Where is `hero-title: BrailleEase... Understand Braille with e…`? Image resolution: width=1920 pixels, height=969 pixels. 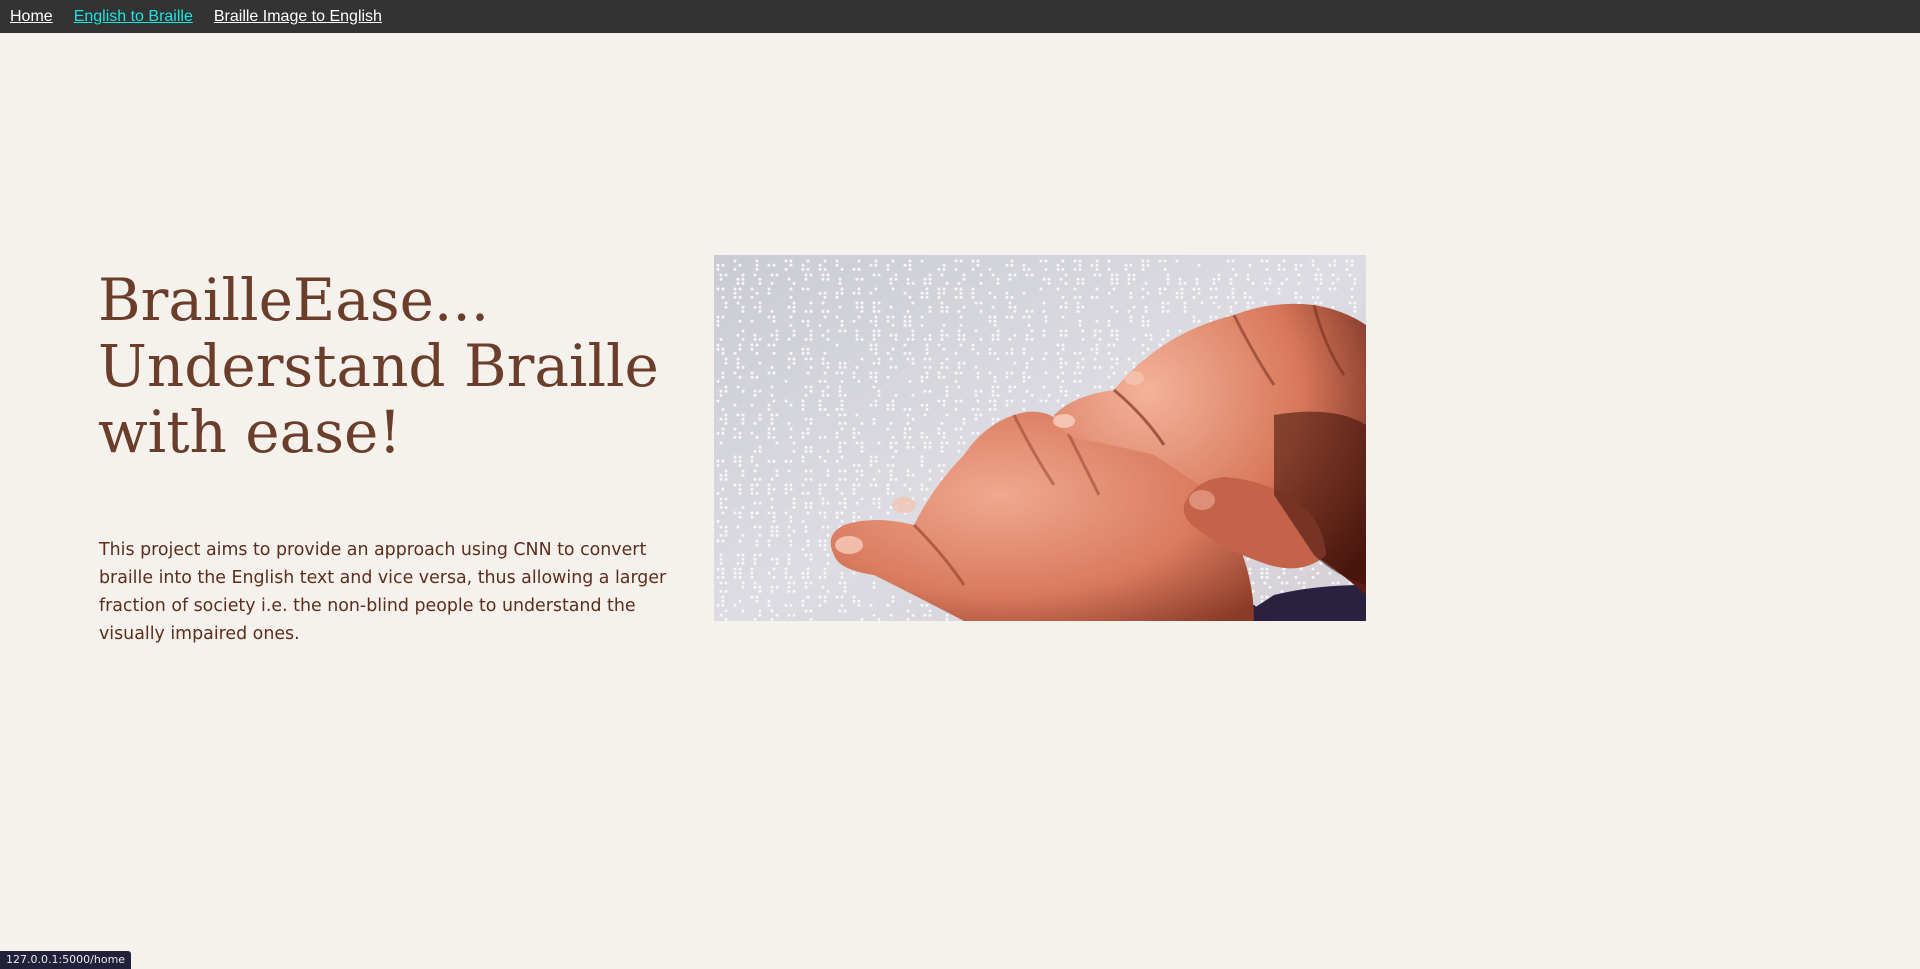 hero-title: BrailleEase... Understand Braille with e… is located at coordinates (388, 366).